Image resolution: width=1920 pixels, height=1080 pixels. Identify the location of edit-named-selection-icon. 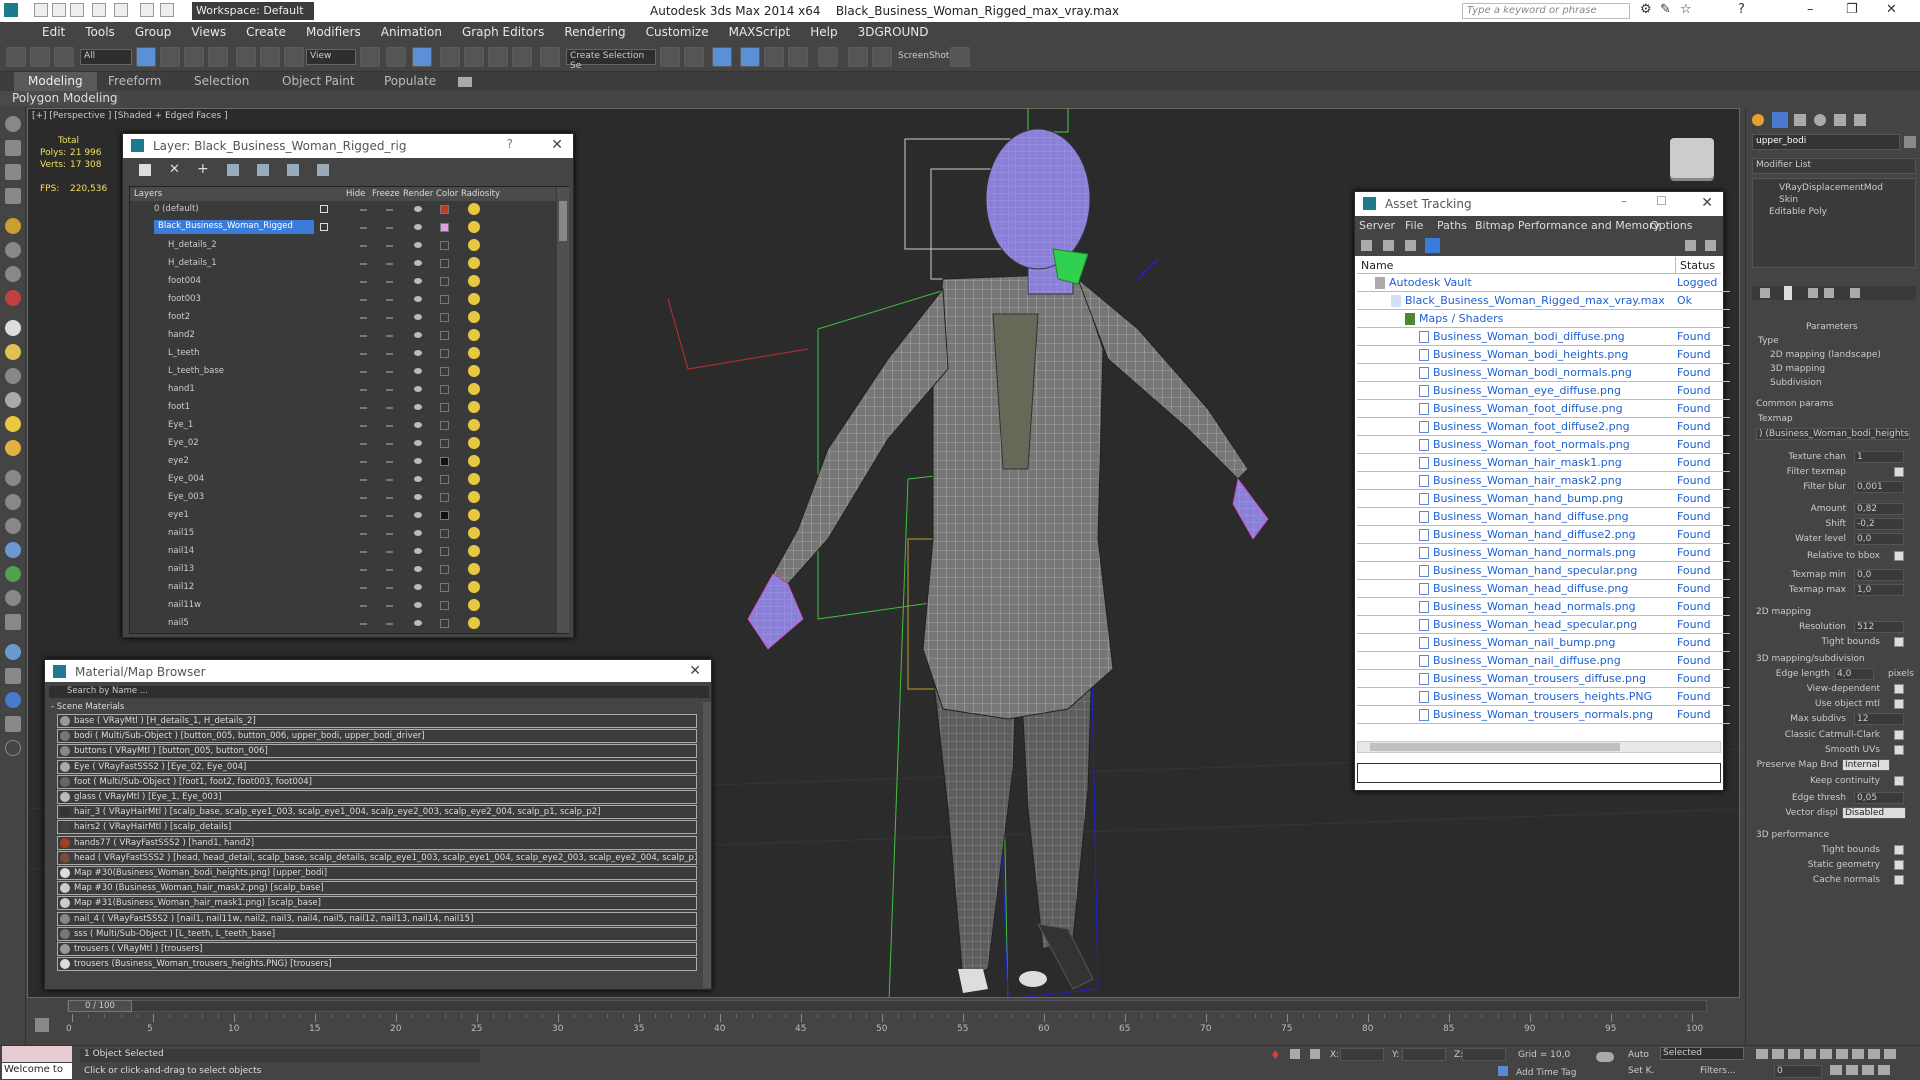
(550, 57).